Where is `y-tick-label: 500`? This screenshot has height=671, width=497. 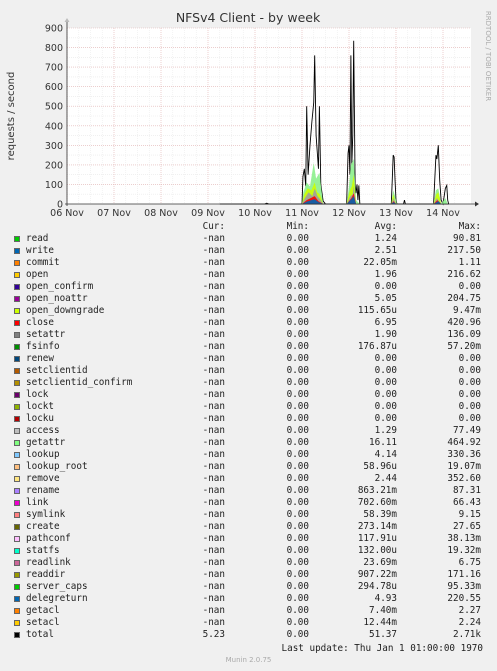 y-tick-label: 500 is located at coordinates (54, 107).